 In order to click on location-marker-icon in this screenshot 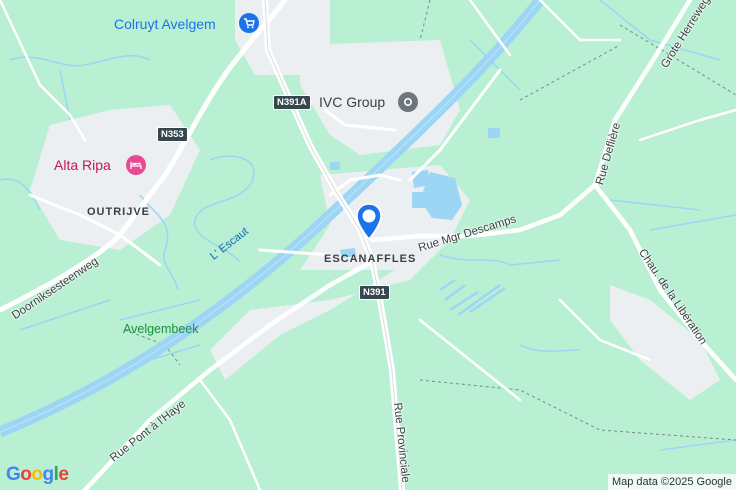, I will do `click(369, 222)`.